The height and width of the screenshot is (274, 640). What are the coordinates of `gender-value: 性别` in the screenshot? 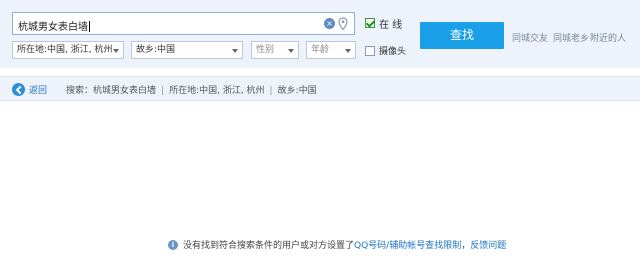 It's located at (265, 50).